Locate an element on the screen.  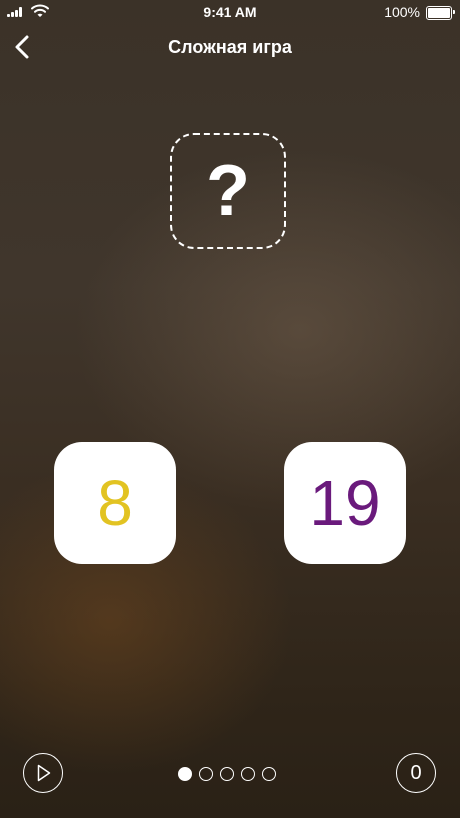
page-indicator is located at coordinates (227, 774).